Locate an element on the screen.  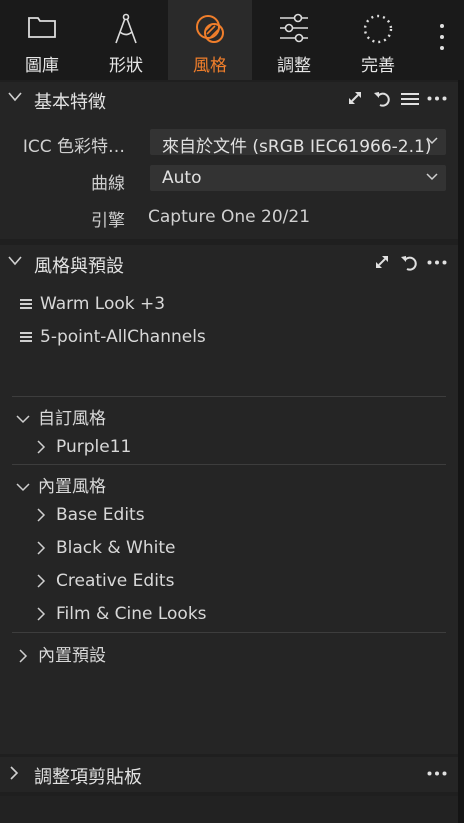
engine-value: Capture One 20/21 is located at coordinates (229, 217).